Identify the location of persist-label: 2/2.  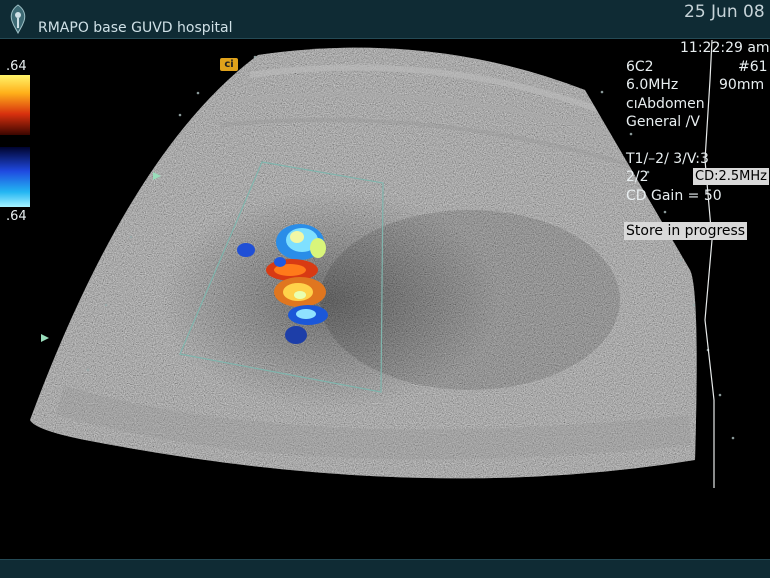
(637, 177).